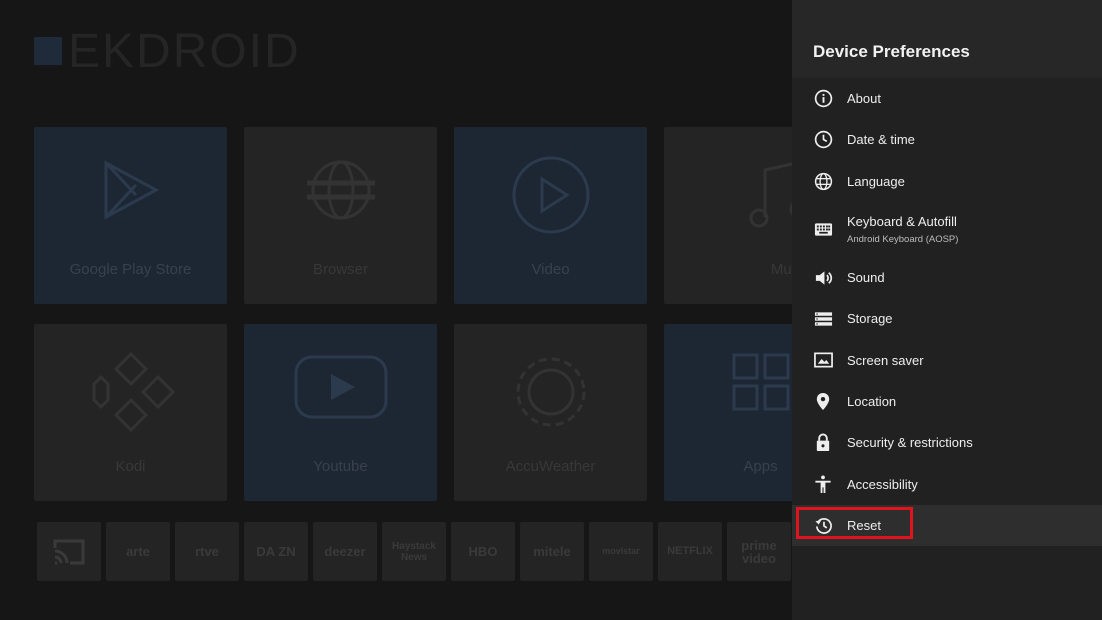 The image size is (1102, 620). Describe the element at coordinates (621, 551) in the screenshot. I see `app-movistar: movistar` at that location.